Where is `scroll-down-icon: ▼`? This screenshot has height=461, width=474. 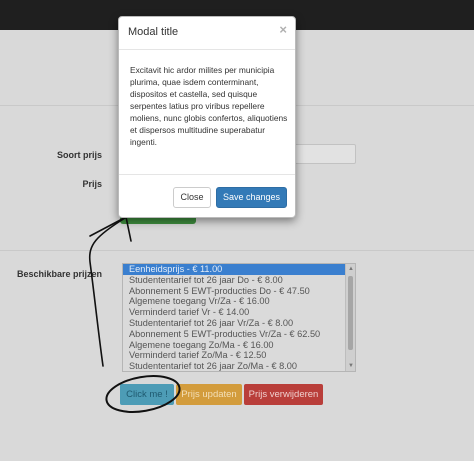
scroll-down-icon: ▼ is located at coordinates (351, 366).